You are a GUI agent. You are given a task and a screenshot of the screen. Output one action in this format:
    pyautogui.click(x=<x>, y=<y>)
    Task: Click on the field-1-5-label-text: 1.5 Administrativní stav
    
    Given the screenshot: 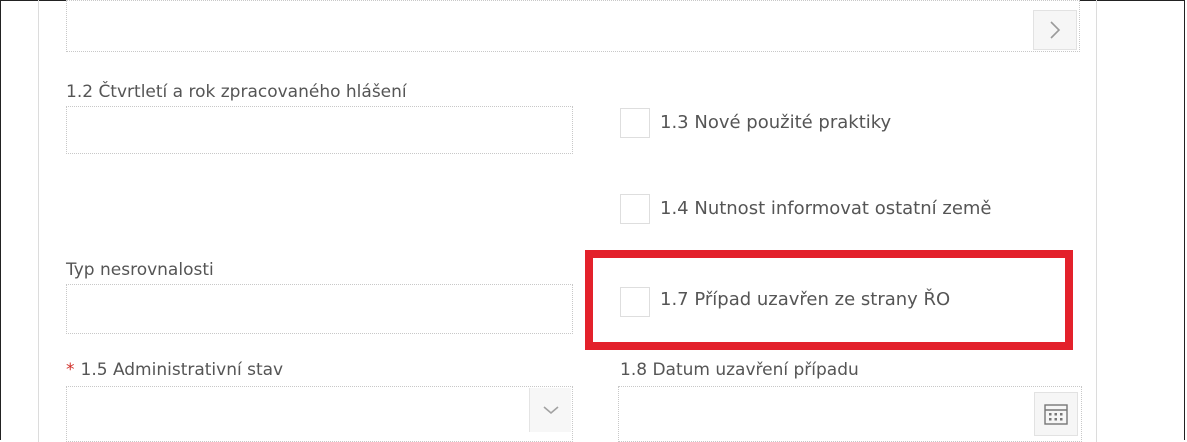 What is the action you would take?
    pyautogui.click(x=182, y=370)
    